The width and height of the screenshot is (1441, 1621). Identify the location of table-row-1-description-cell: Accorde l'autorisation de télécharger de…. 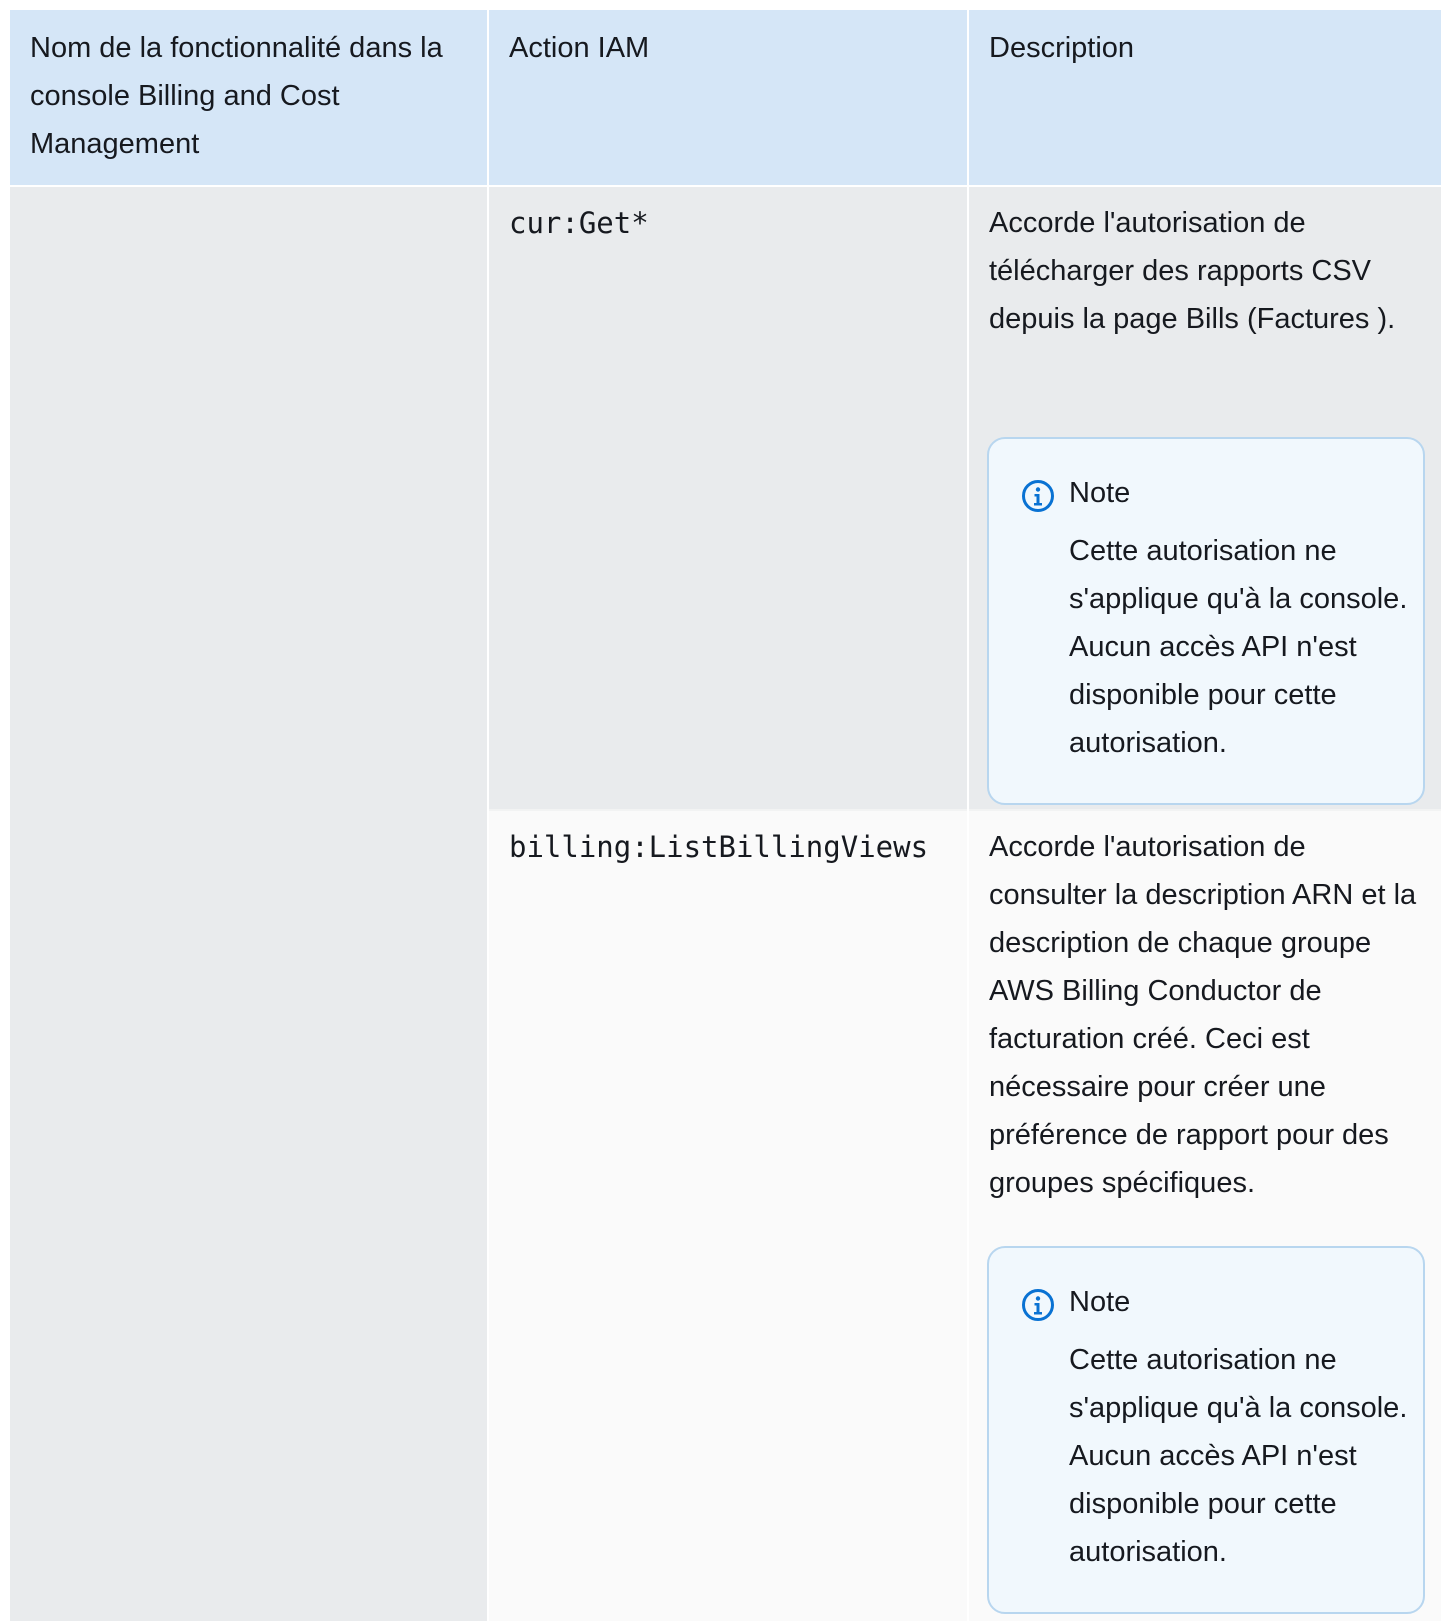
(1205, 498).